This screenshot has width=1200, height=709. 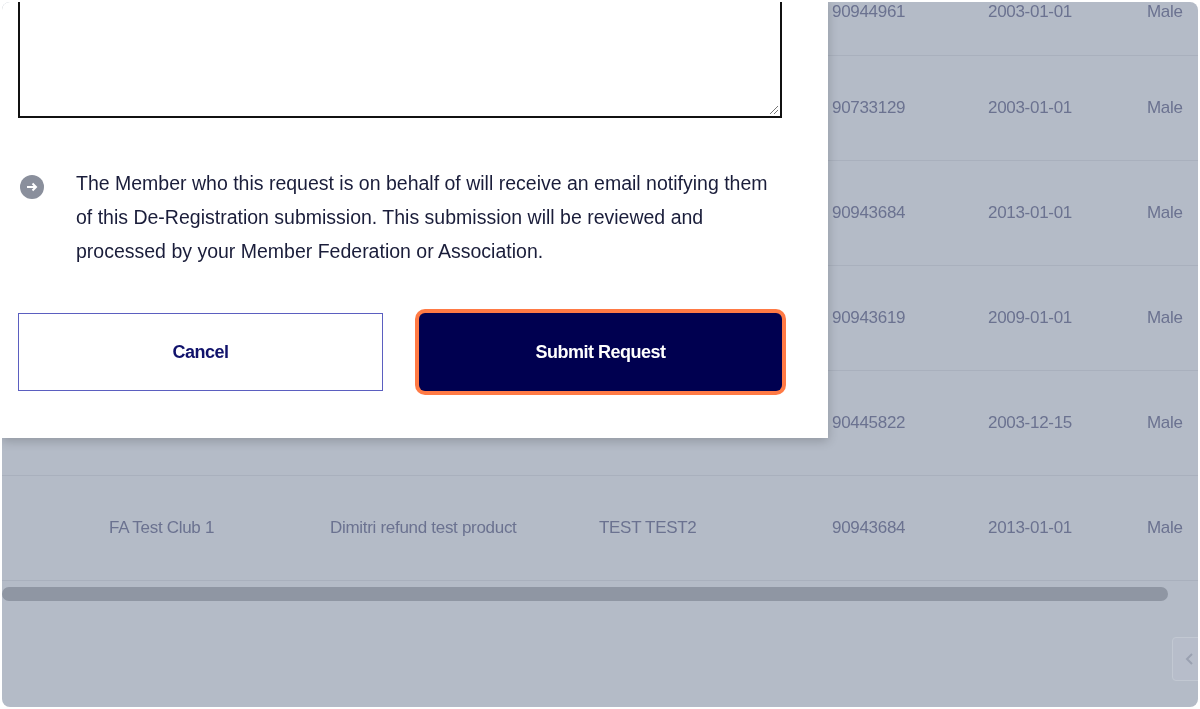 What do you see at coordinates (1030, 422) in the screenshot?
I see `table-cell: 2003-12-15` at bounding box center [1030, 422].